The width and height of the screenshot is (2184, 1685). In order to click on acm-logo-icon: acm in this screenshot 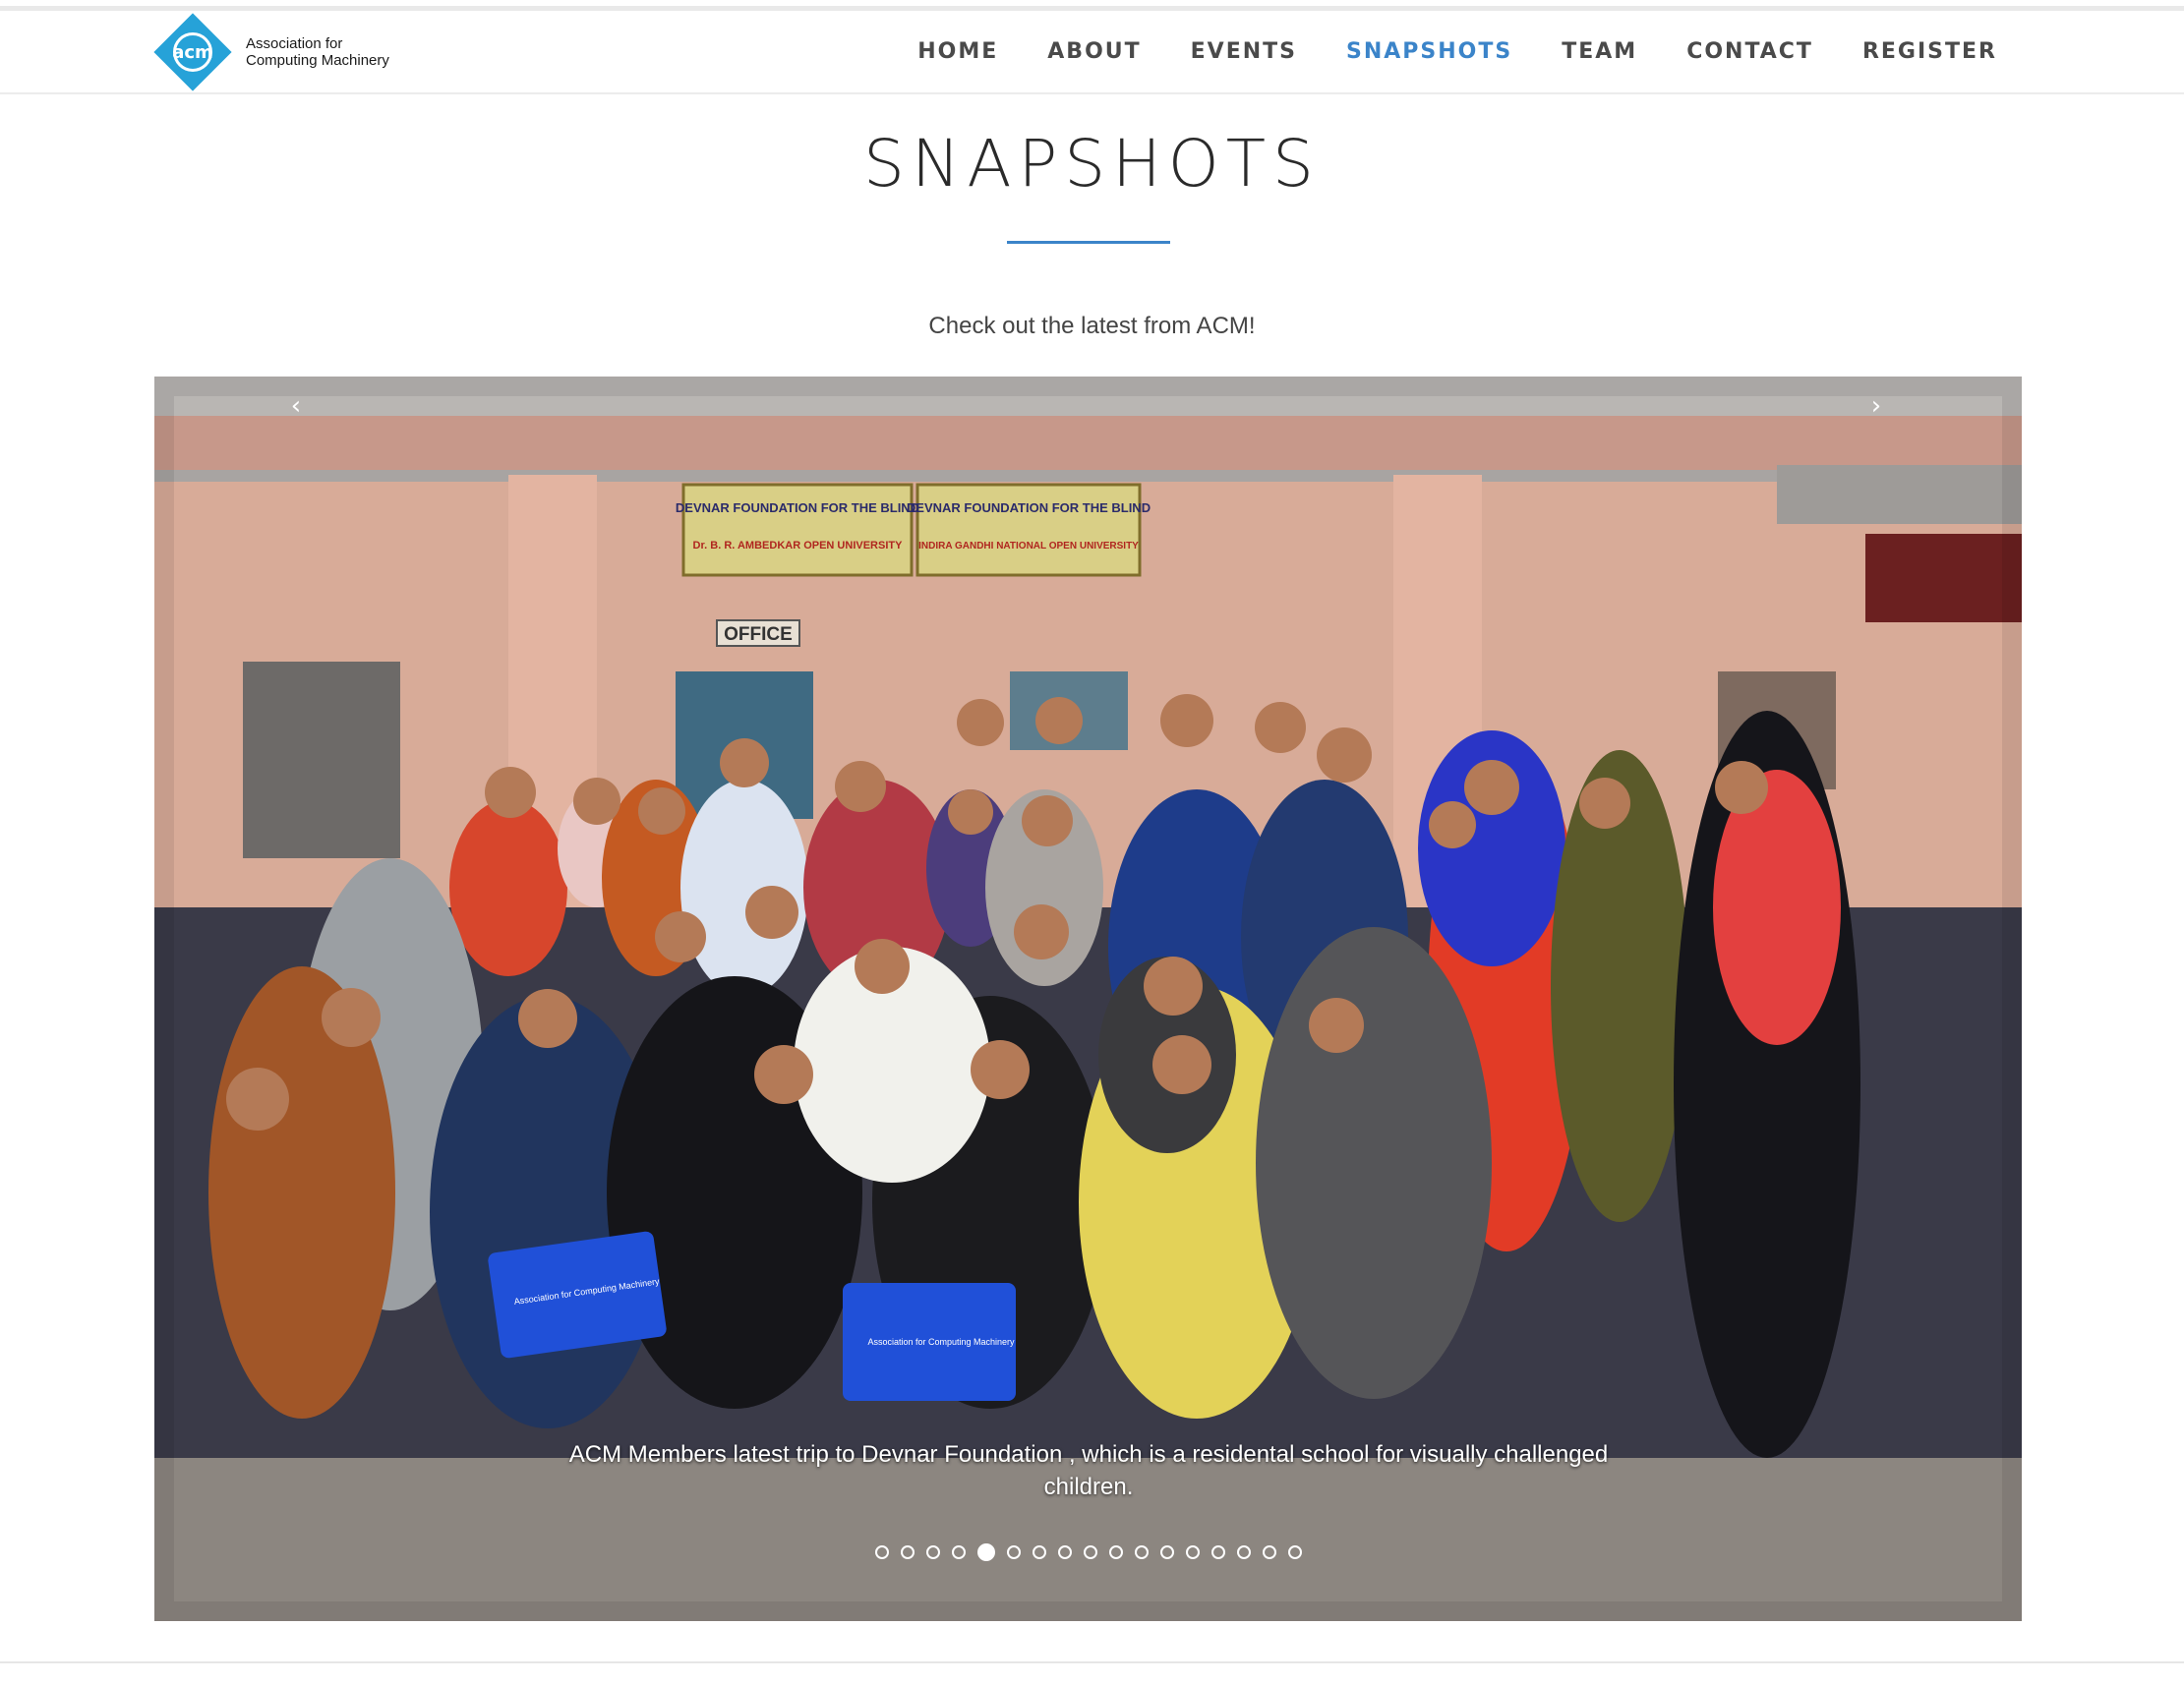, I will do `click(192, 51)`.